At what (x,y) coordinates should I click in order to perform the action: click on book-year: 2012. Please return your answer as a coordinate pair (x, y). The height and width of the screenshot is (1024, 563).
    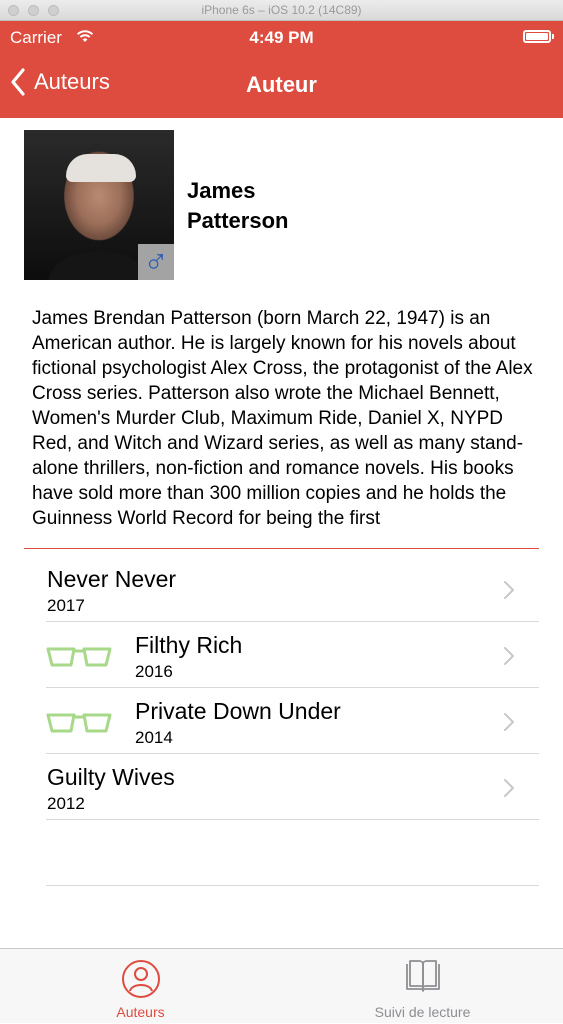
    Looking at the image, I should click on (66, 803).